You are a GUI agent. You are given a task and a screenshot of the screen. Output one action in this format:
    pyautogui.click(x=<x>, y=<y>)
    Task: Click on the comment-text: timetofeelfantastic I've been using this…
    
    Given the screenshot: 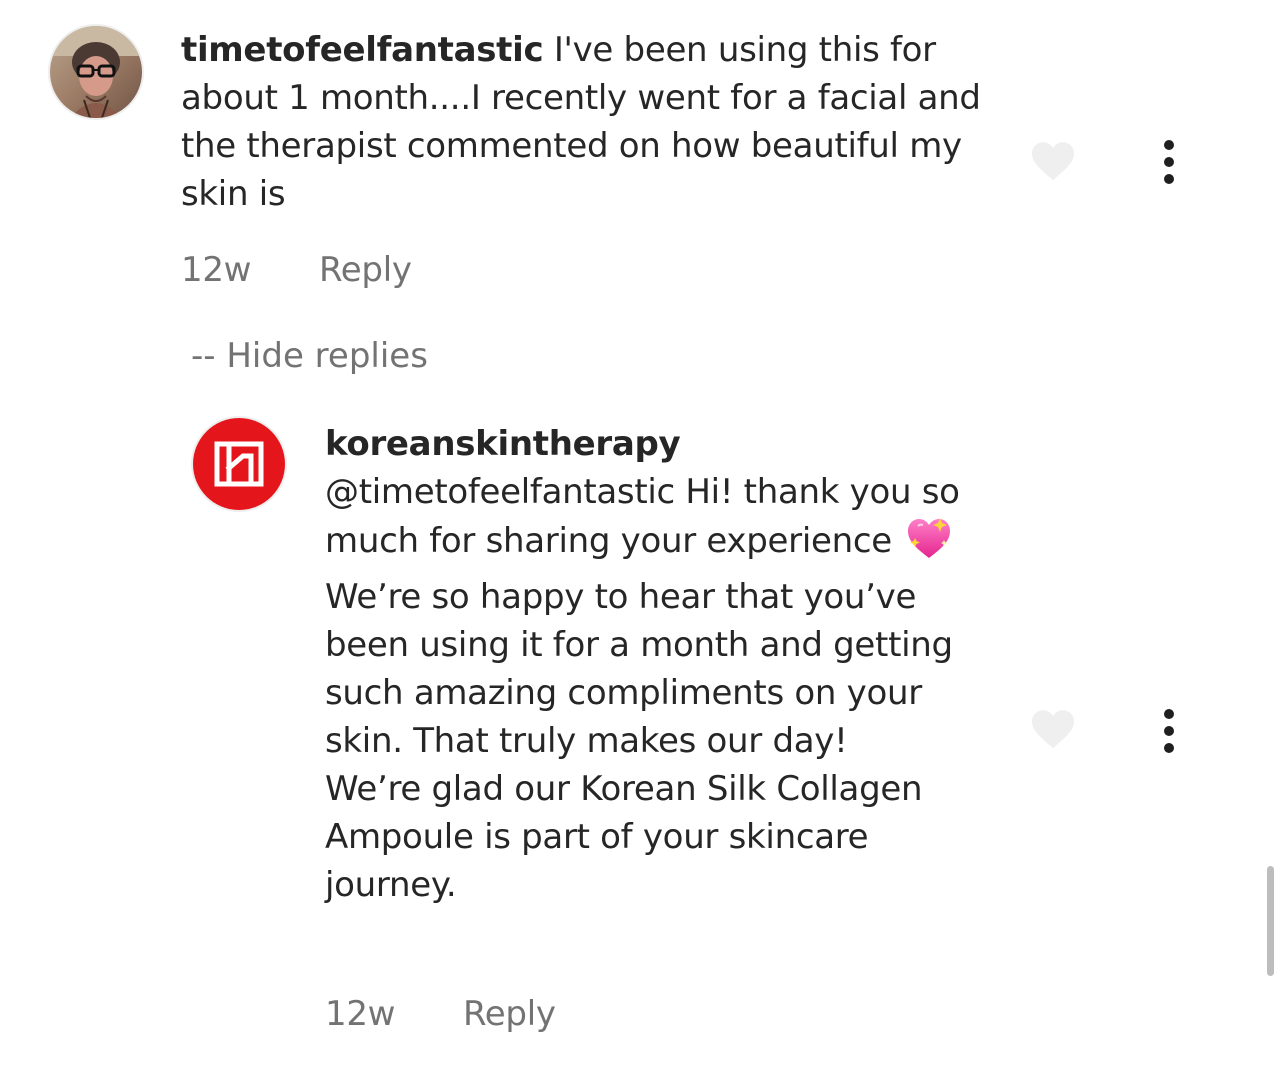 What is the action you would take?
    pyautogui.click(x=591, y=122)
    